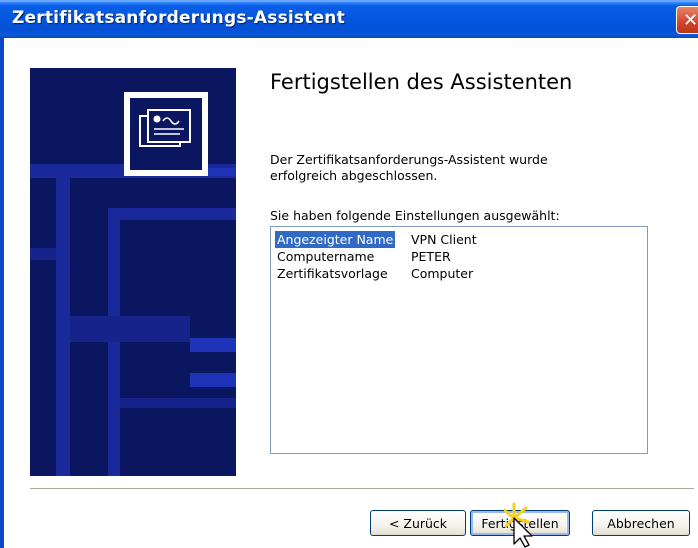 The height and width of the screenshot is (548, 698). What do you see at coordinates (166, 134) in the screenshot?
I see `certificate-icon` at bounding box center [166, 134].